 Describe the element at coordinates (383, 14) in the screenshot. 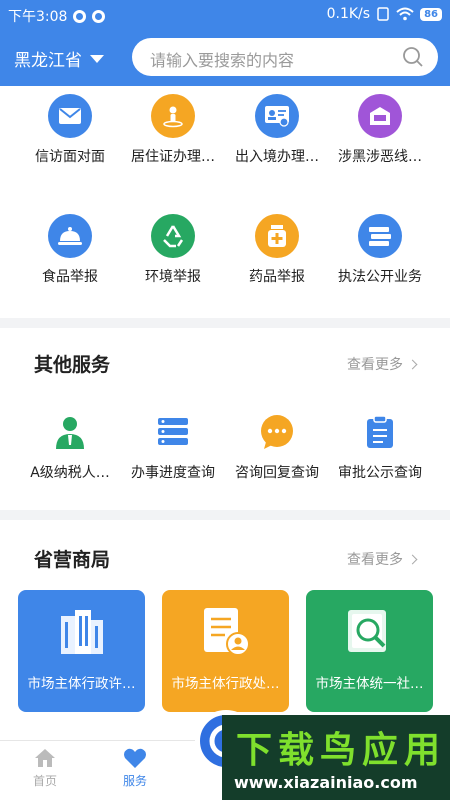

I see `sim-icon` at that location.